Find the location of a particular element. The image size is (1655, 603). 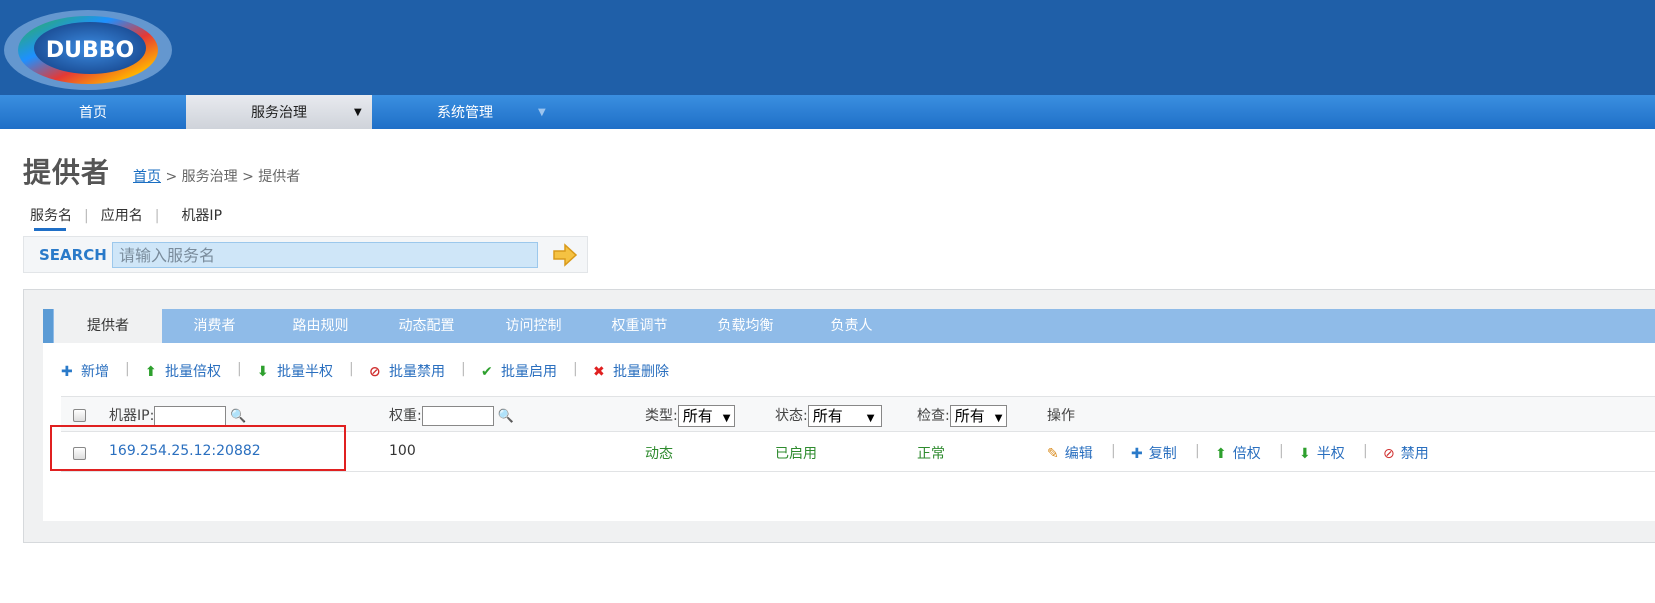

double-weight-button: ⬆ 倍权 is located at coordinates (1238, 453).